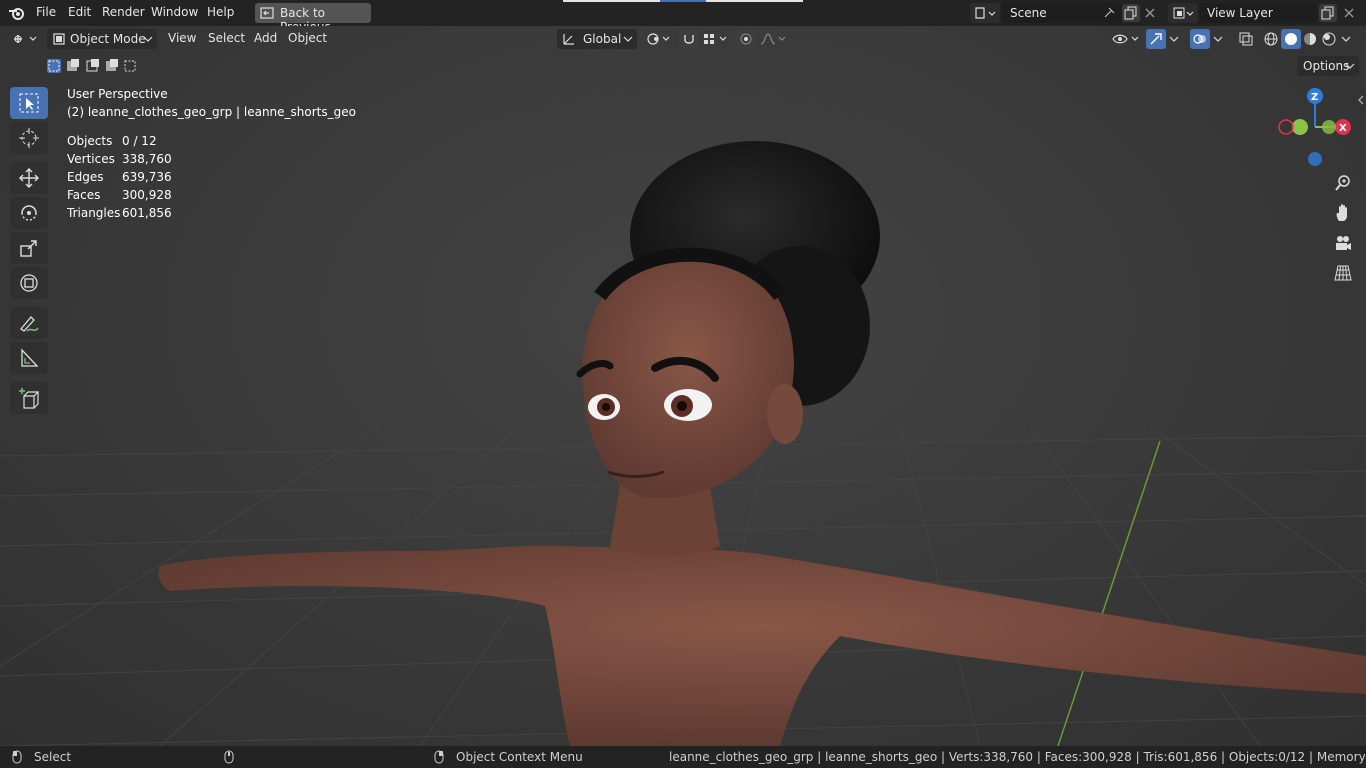  What do you see at coordinates (1062, 13) in the screenshot?
I see `scene-name-field: Scene` at bounding box center [1062, 13].